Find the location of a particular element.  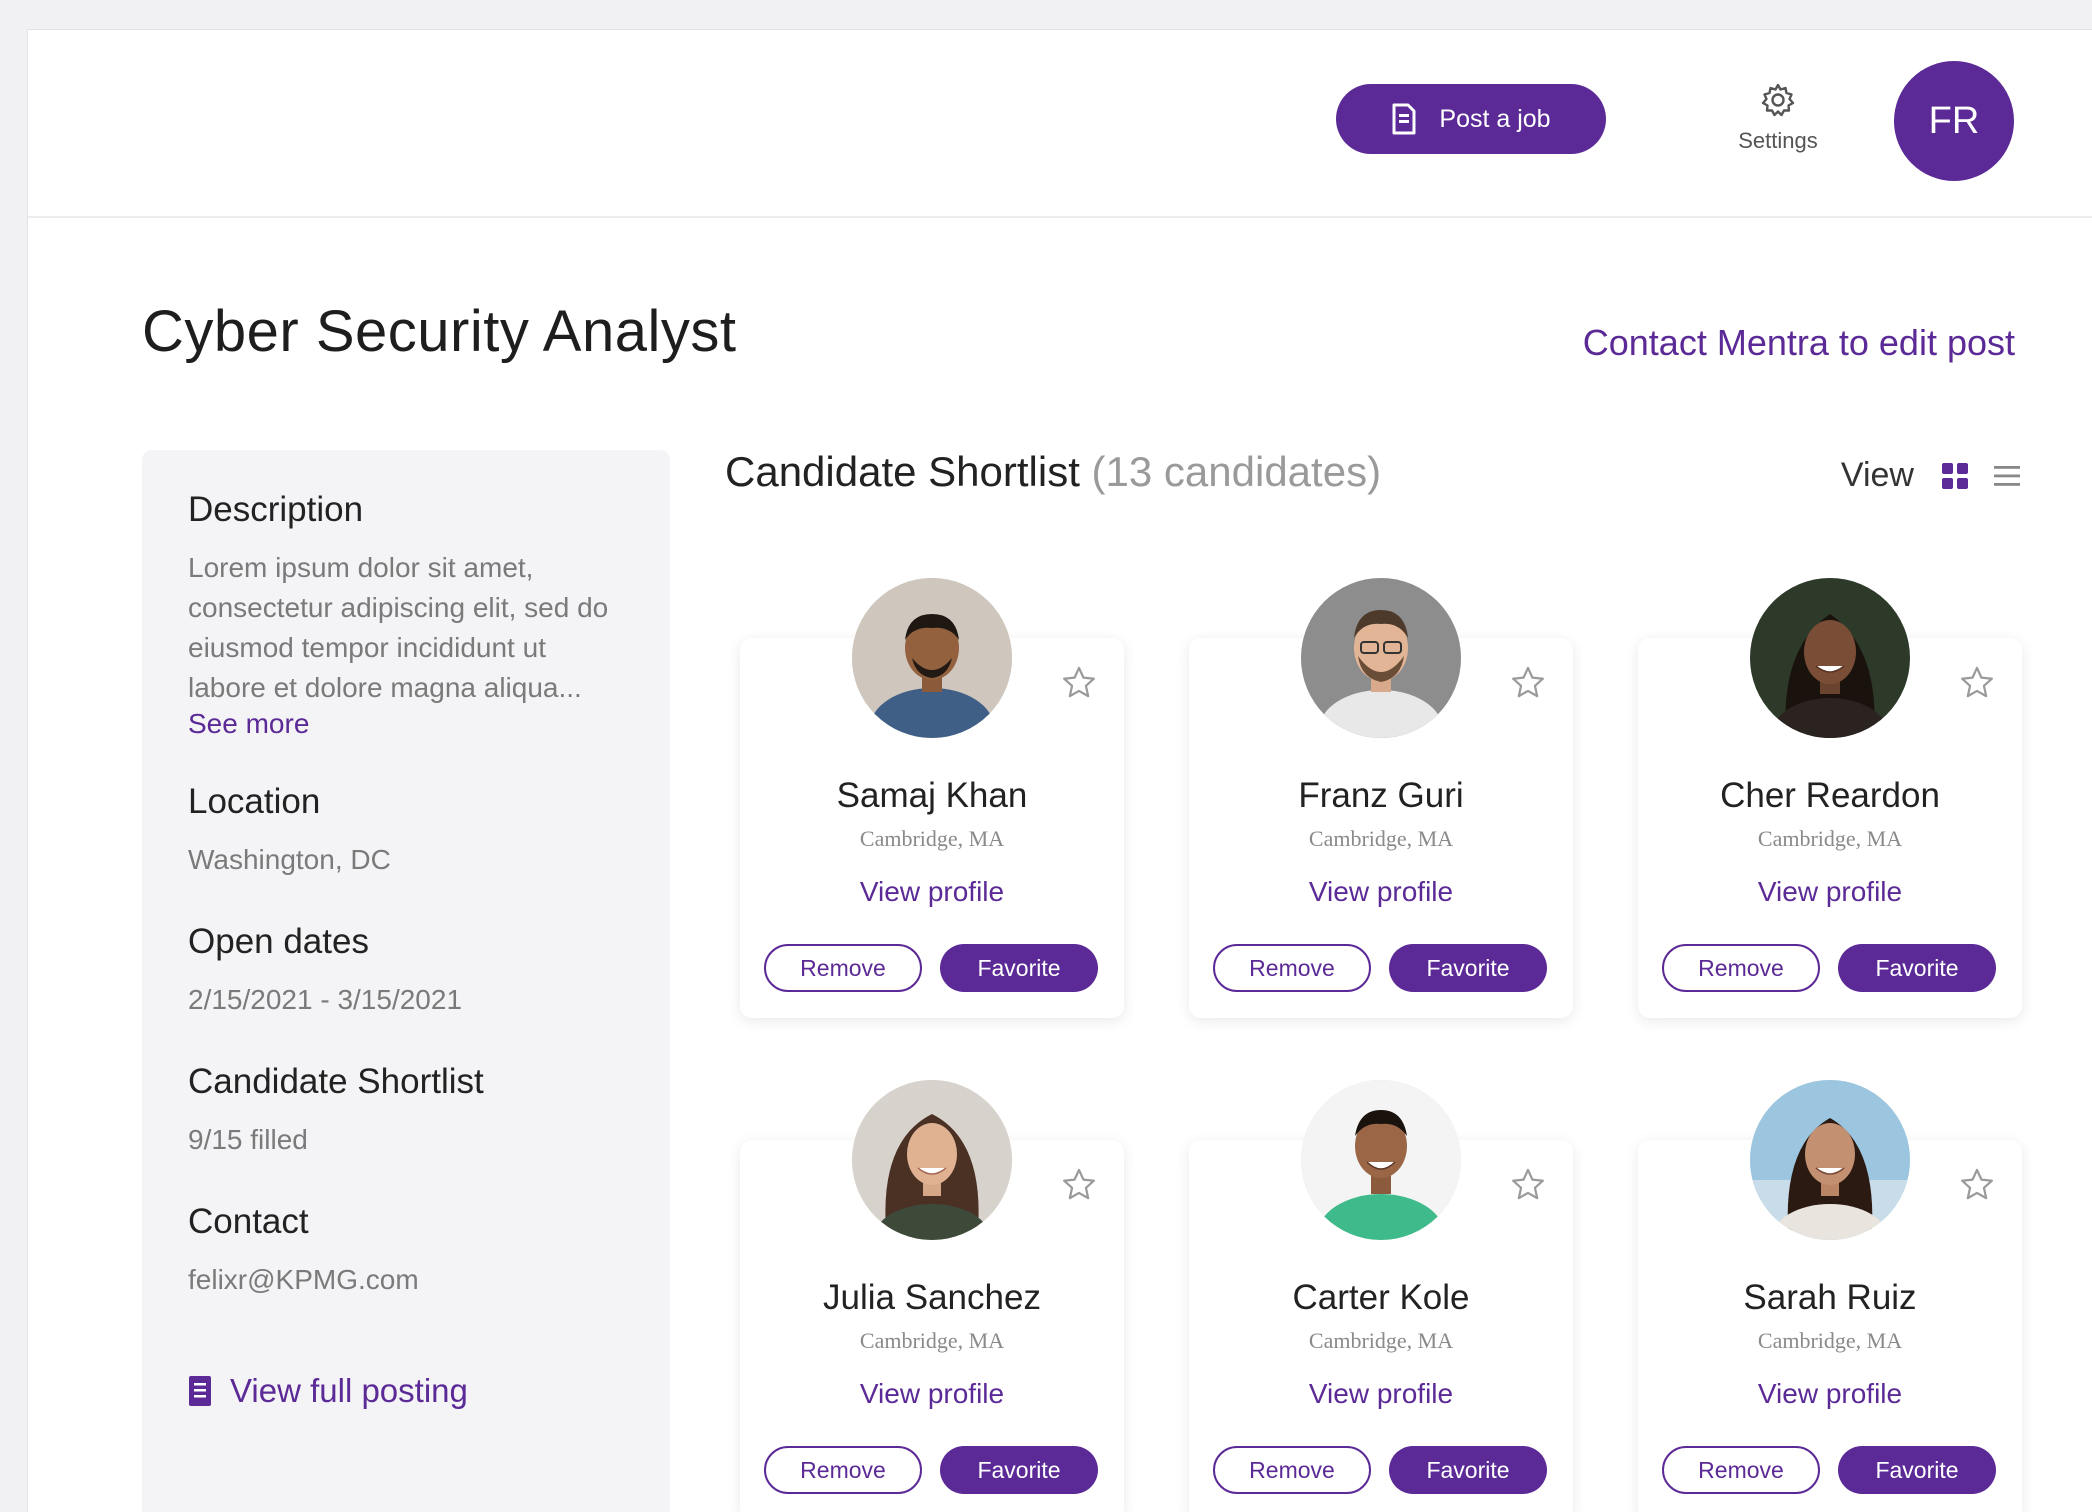

list-view-icon is located at coordinates (2007, 476).